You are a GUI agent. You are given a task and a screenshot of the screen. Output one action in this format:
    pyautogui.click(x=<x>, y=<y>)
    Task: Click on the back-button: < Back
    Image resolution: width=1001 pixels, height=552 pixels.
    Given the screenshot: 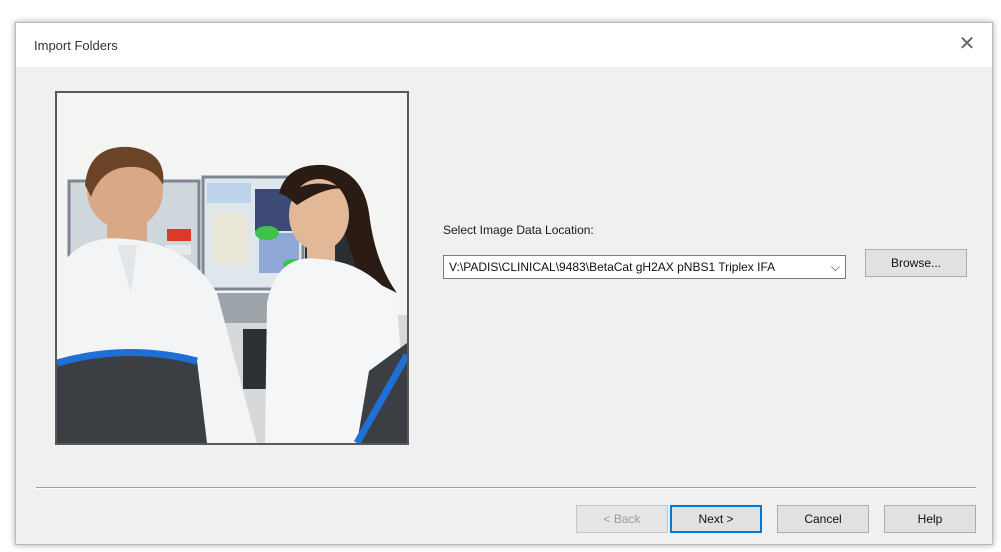 What is the action you would take?
    pyautogui.click(x=622, y=519)
    